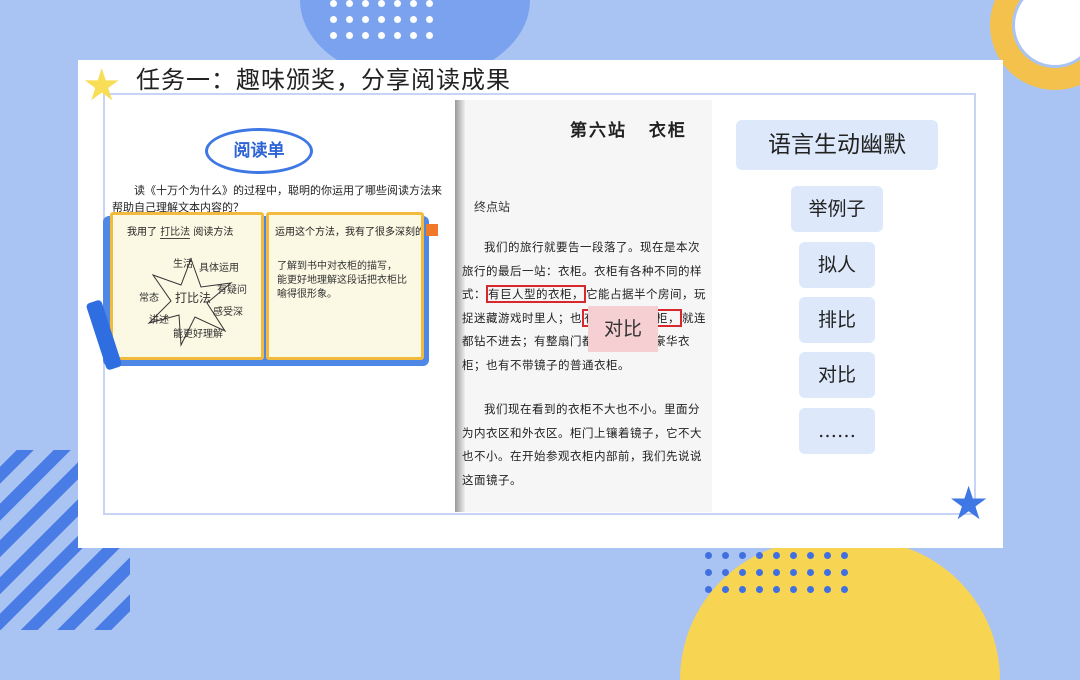 The image size is (1080, 680). I want to click on book-bookmark, so click(432, 230).